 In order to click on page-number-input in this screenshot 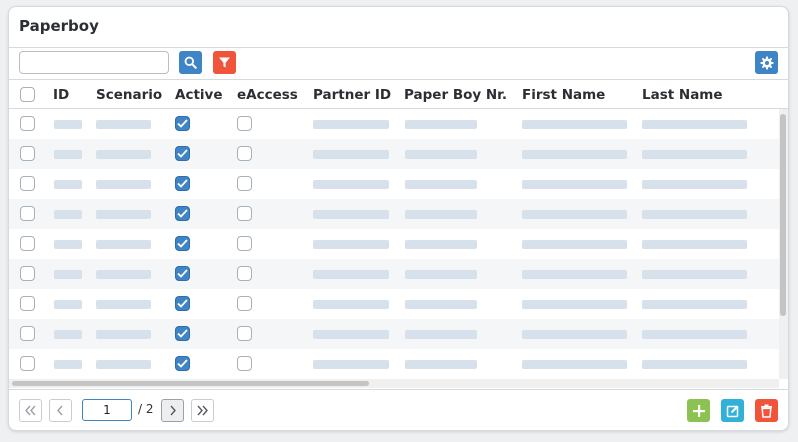, I will do `click(107, 410)`.